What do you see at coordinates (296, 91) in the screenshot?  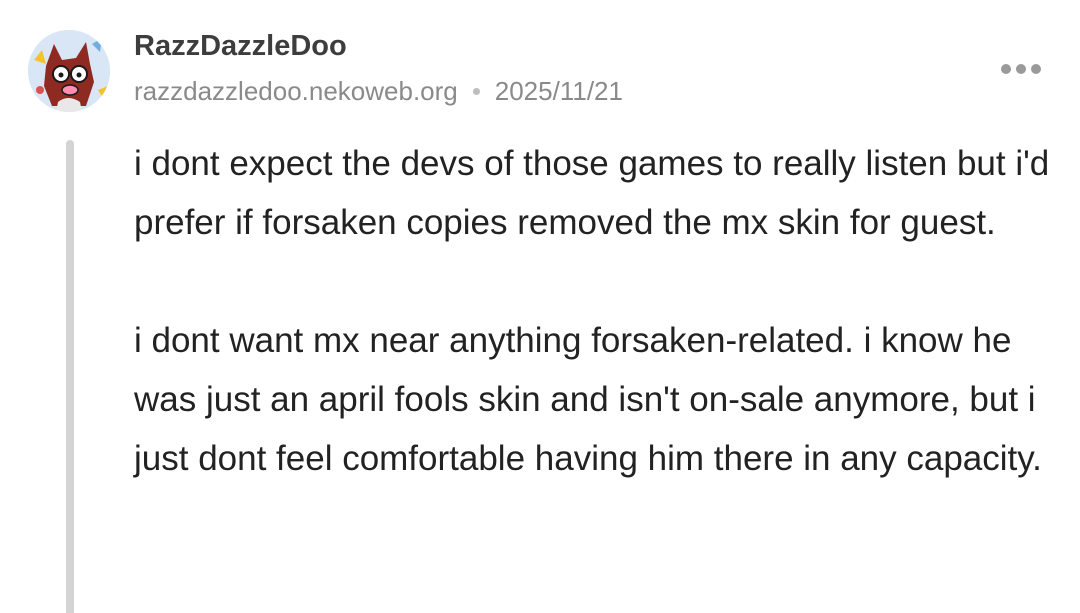 I see `author-site-link: razzdazzledoo.nekoweb.org` at bounding box center [296, 91].